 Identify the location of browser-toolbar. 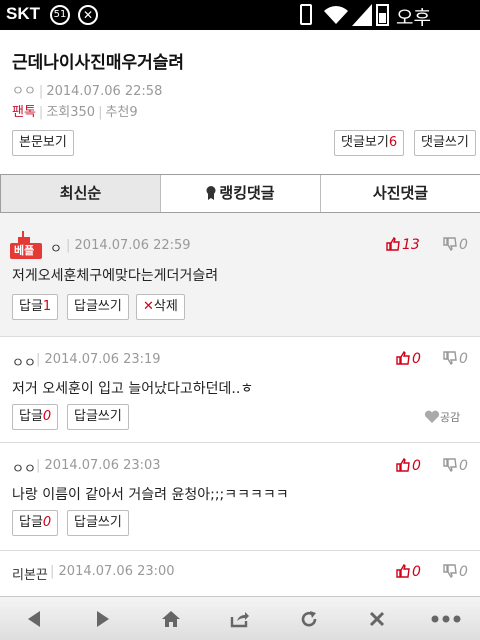
(240, 618).